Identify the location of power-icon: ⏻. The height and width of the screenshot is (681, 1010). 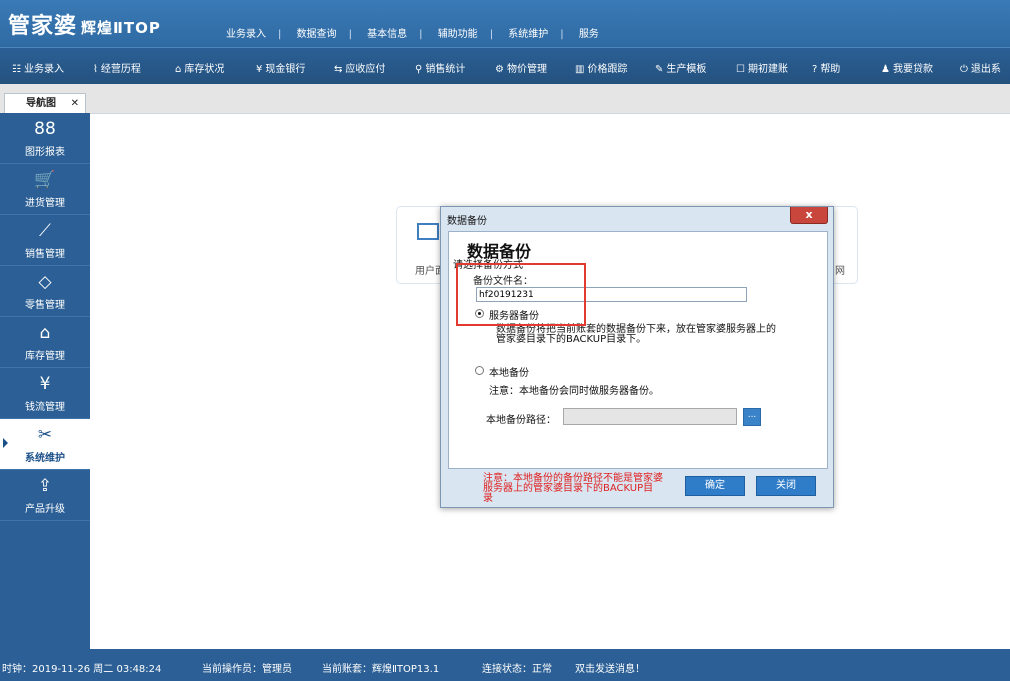
(964, 69).